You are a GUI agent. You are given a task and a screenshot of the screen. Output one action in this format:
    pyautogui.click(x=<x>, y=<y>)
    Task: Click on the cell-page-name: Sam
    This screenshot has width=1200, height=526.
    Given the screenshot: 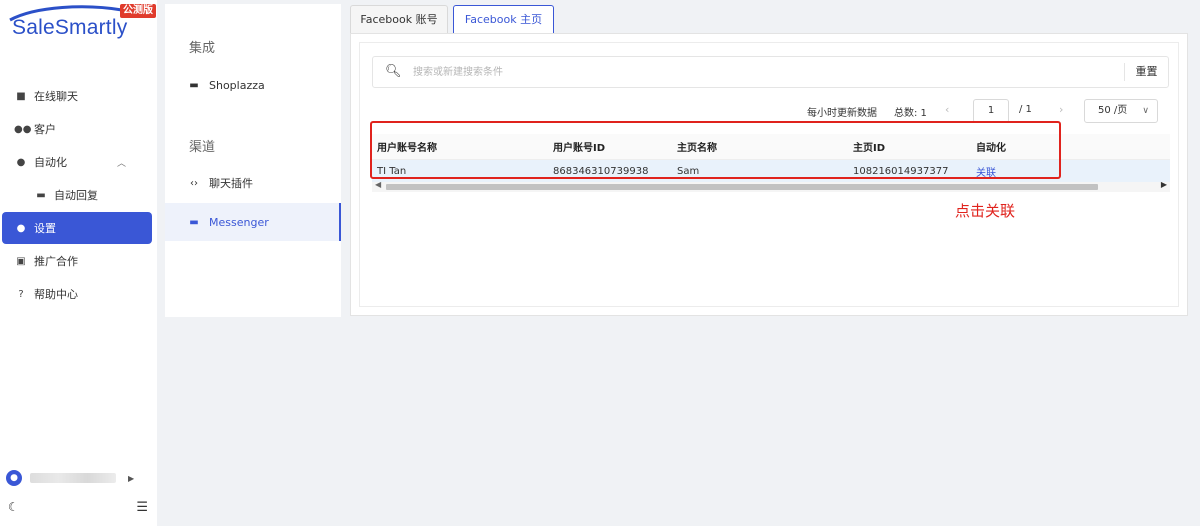 What is the action you would take?
    pyautogui.click(x=688, y=171)
    